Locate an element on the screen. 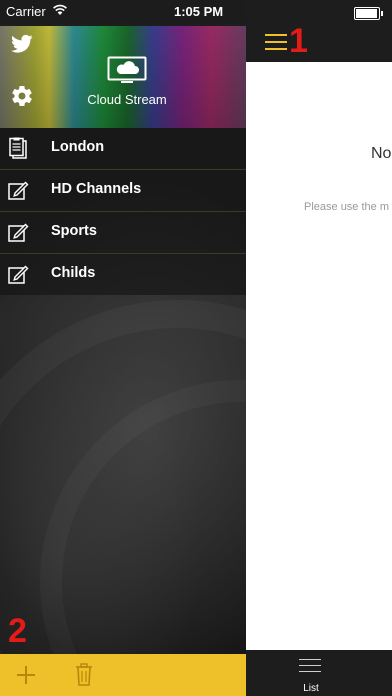 The image size is (392, 696). menu-icon is located at coordinates (276, 42).